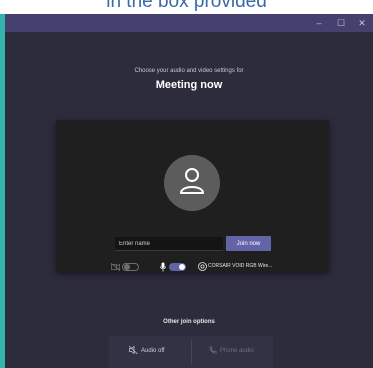  Describe the element at coordinates (133, 350) in the screenshot. I see `speaker-off-icon` at that location.